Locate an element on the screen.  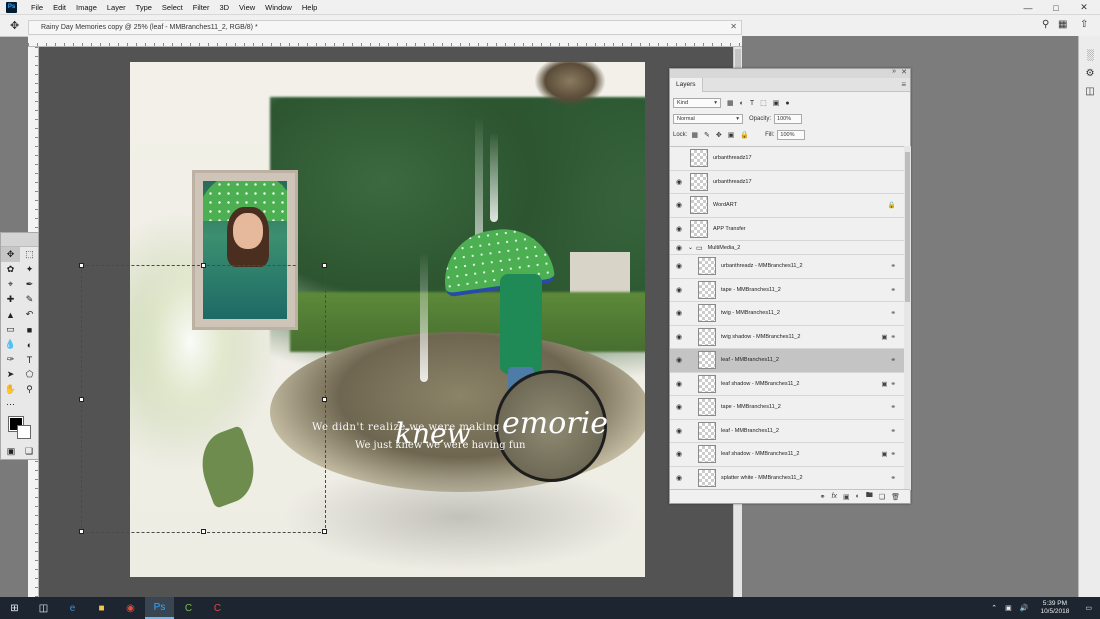
layer-name: tape - MMBranches11_2 is located at coordinates (751, 290).